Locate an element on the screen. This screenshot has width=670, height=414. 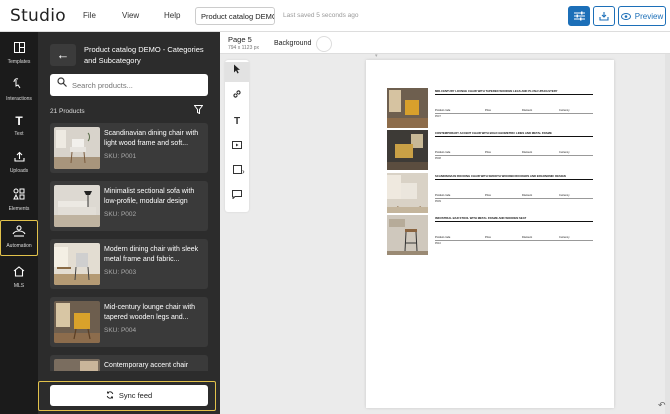
page-name: Page 5 is located at coordinates (240, 39).